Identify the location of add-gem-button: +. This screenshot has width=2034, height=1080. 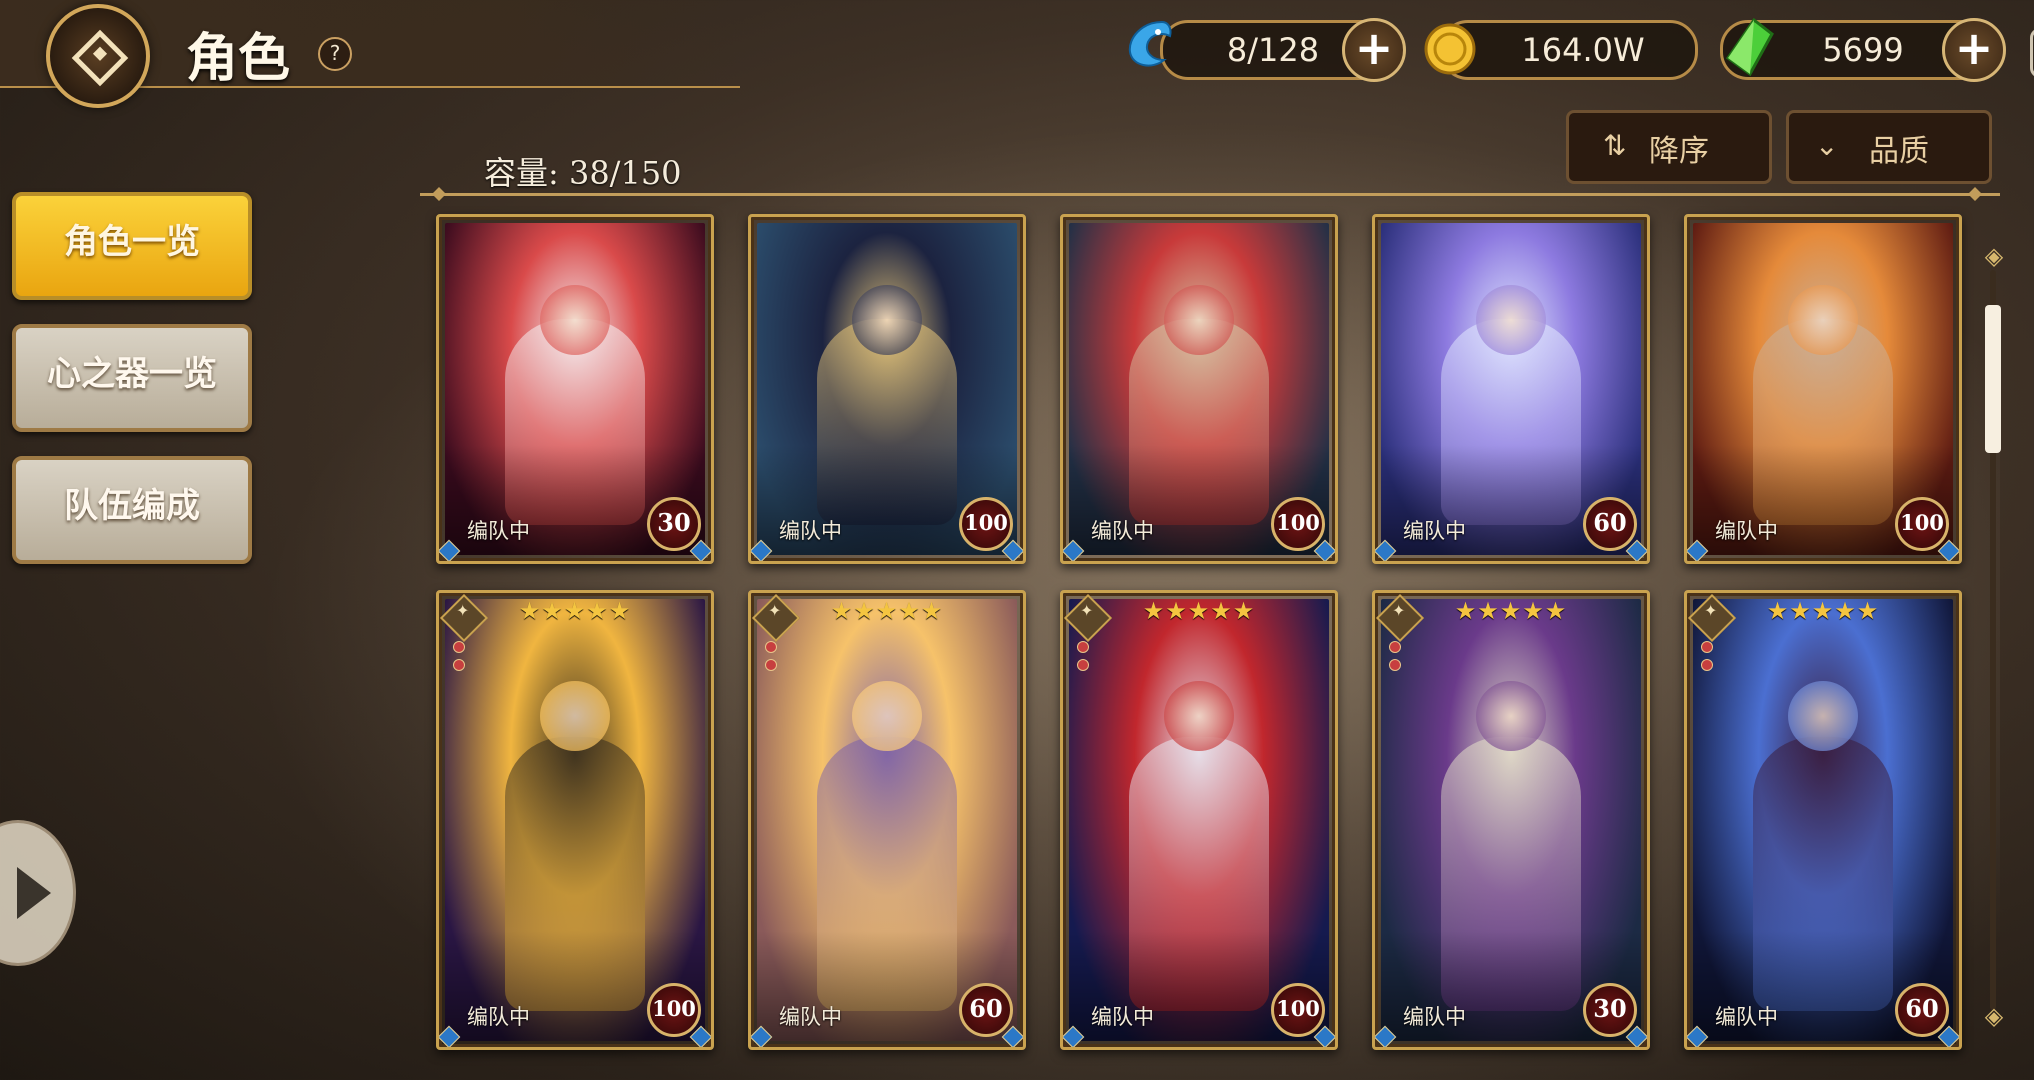
(1974, 50).